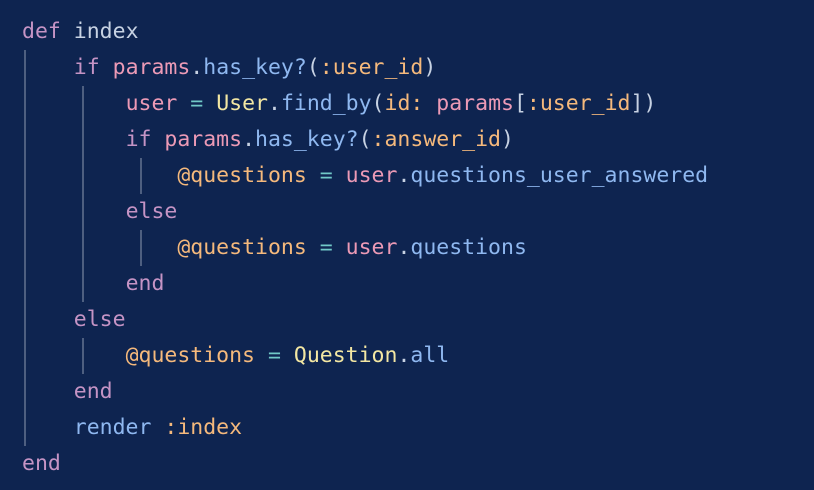 The image size is (814, 490). I want to click on code-line: if params.has_key?(:answer_id), so click(268, 140).